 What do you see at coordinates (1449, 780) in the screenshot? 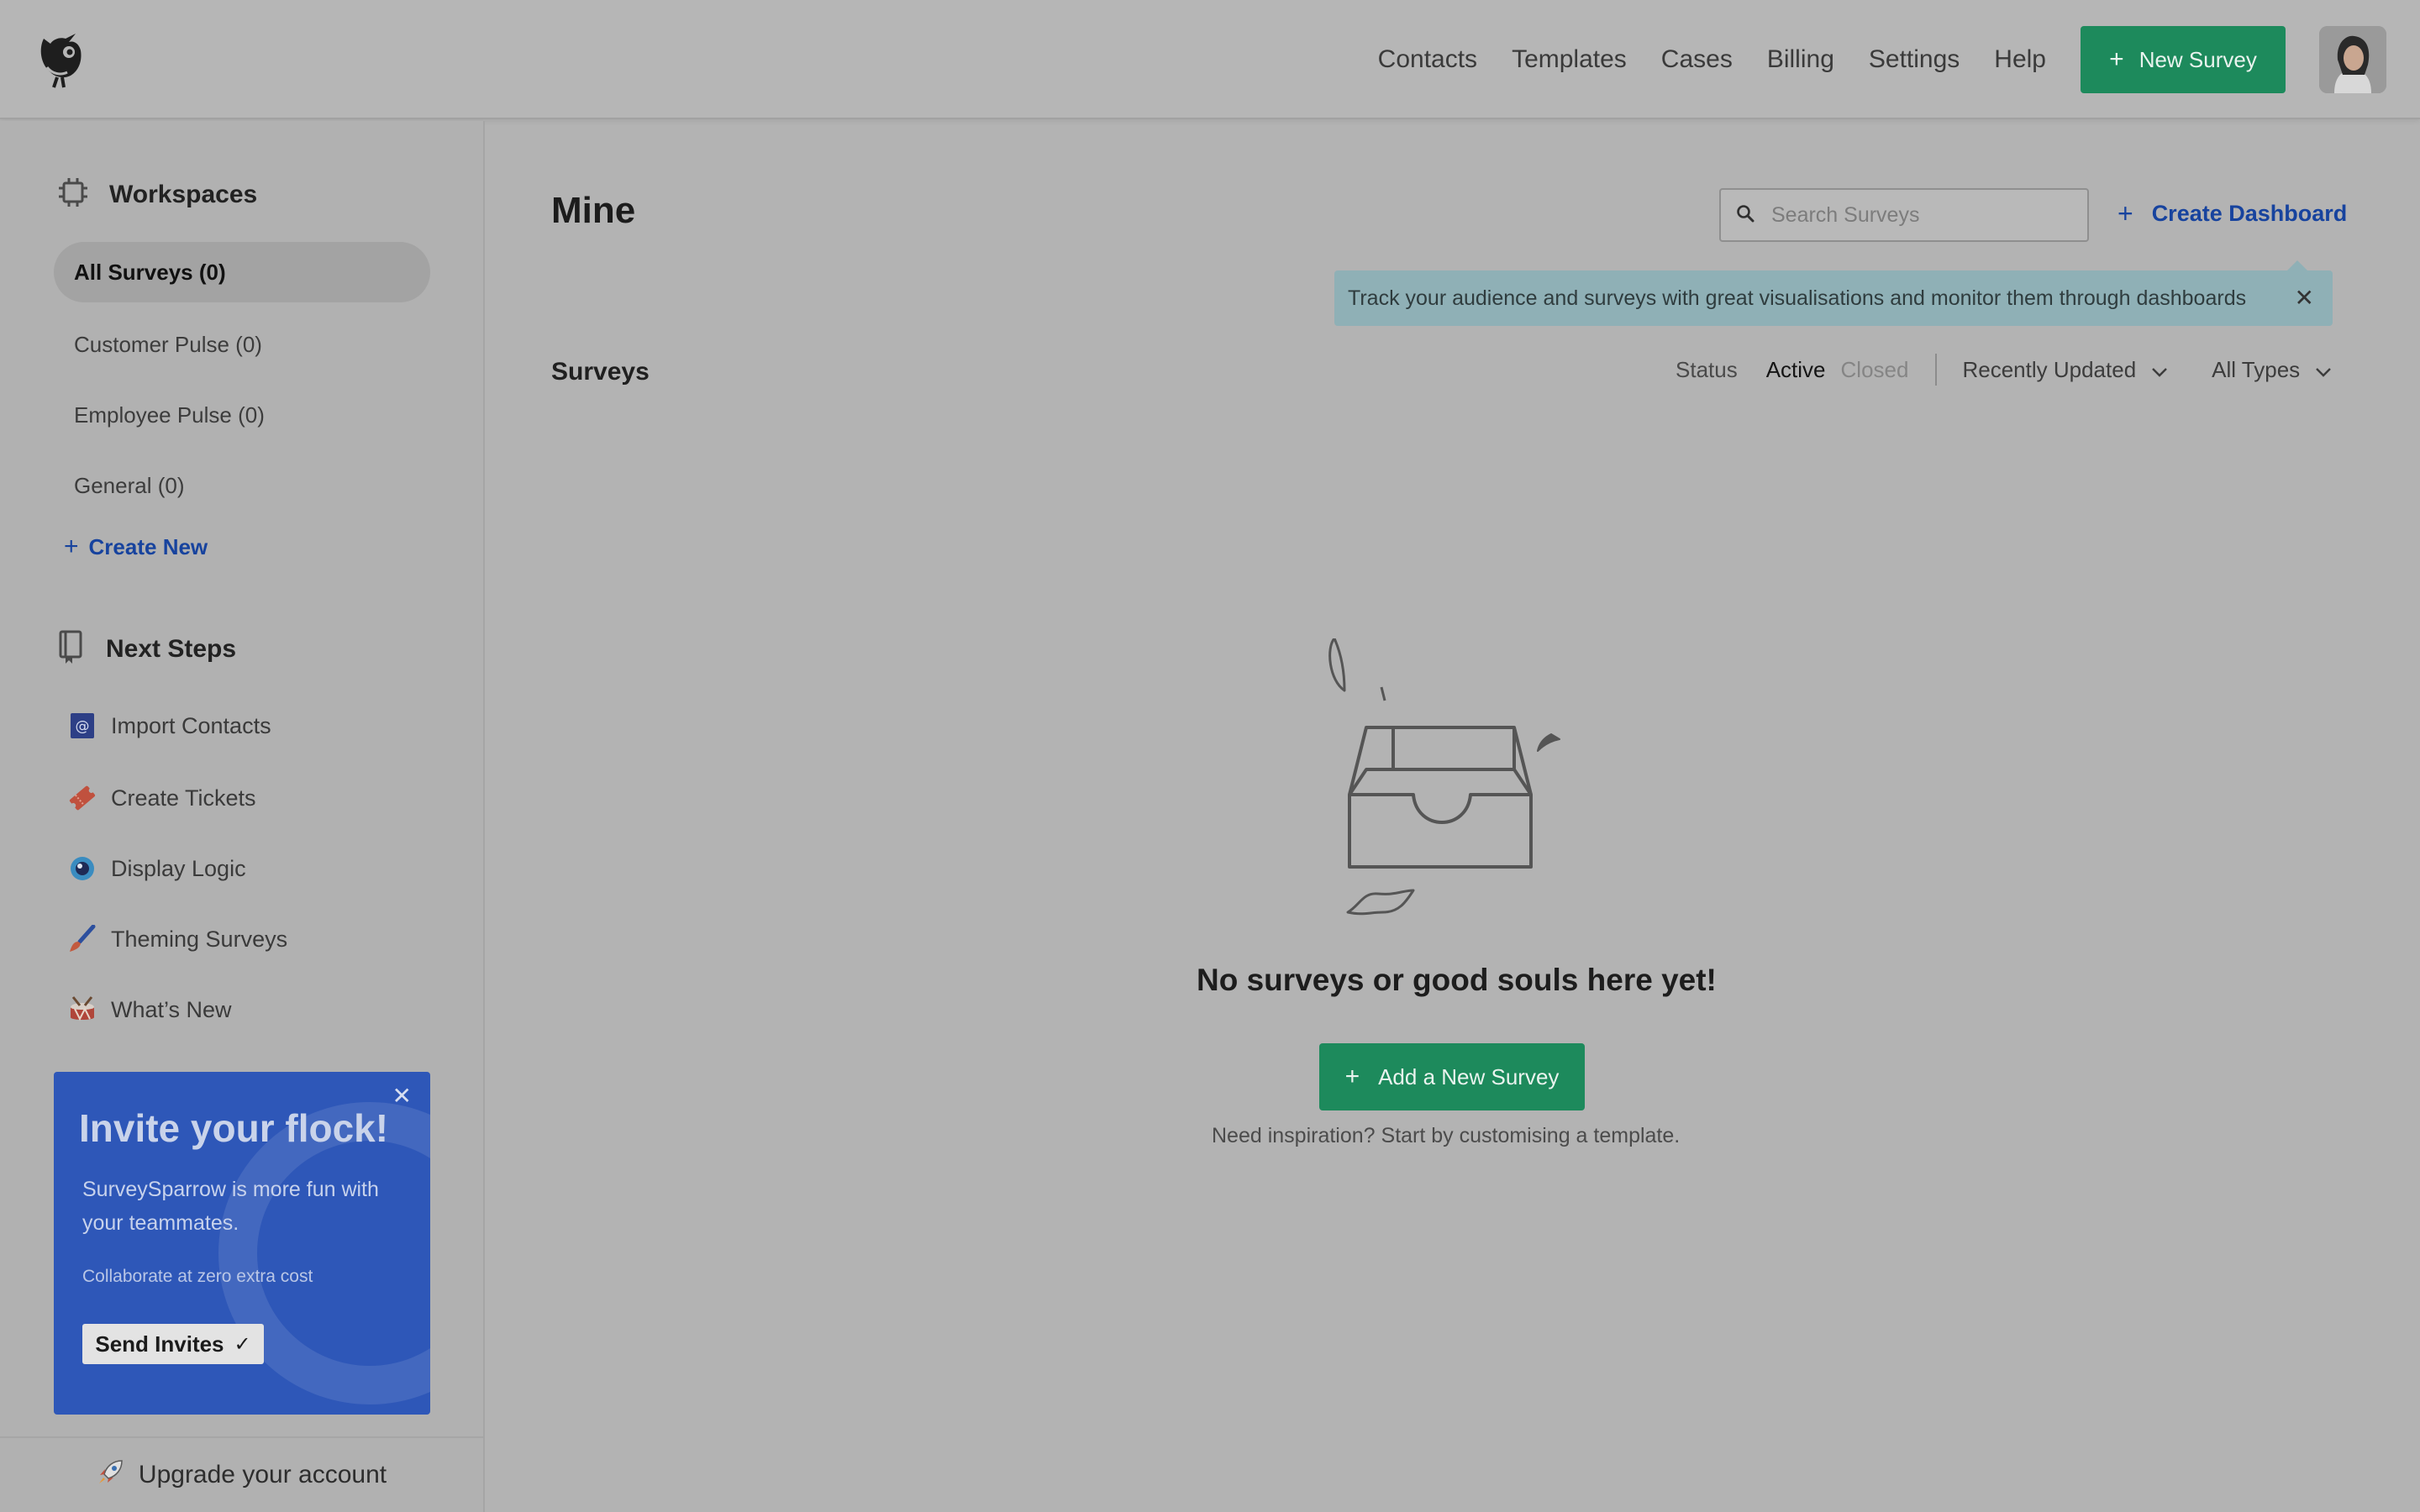
I see `empty-inbox-illustration-icon` at bounding box center [1449, 780].